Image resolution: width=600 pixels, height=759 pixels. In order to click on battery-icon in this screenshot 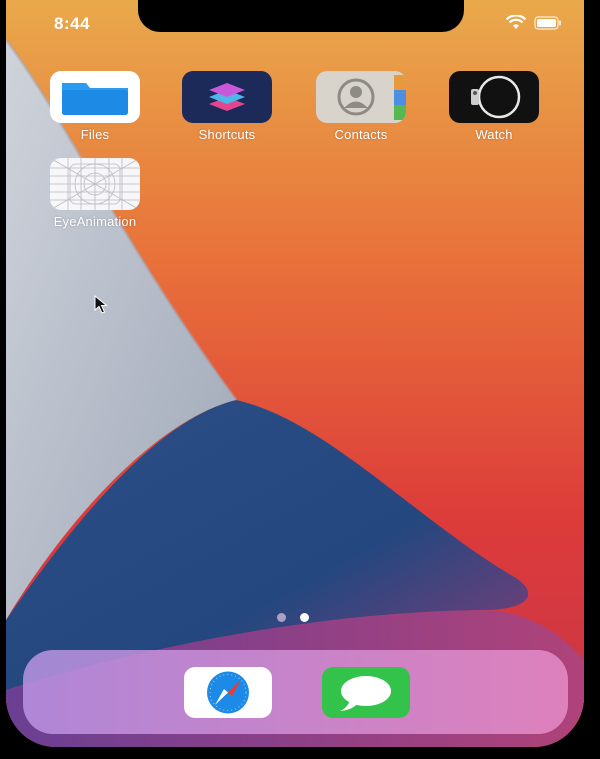, I will do `click(547, 22)`.